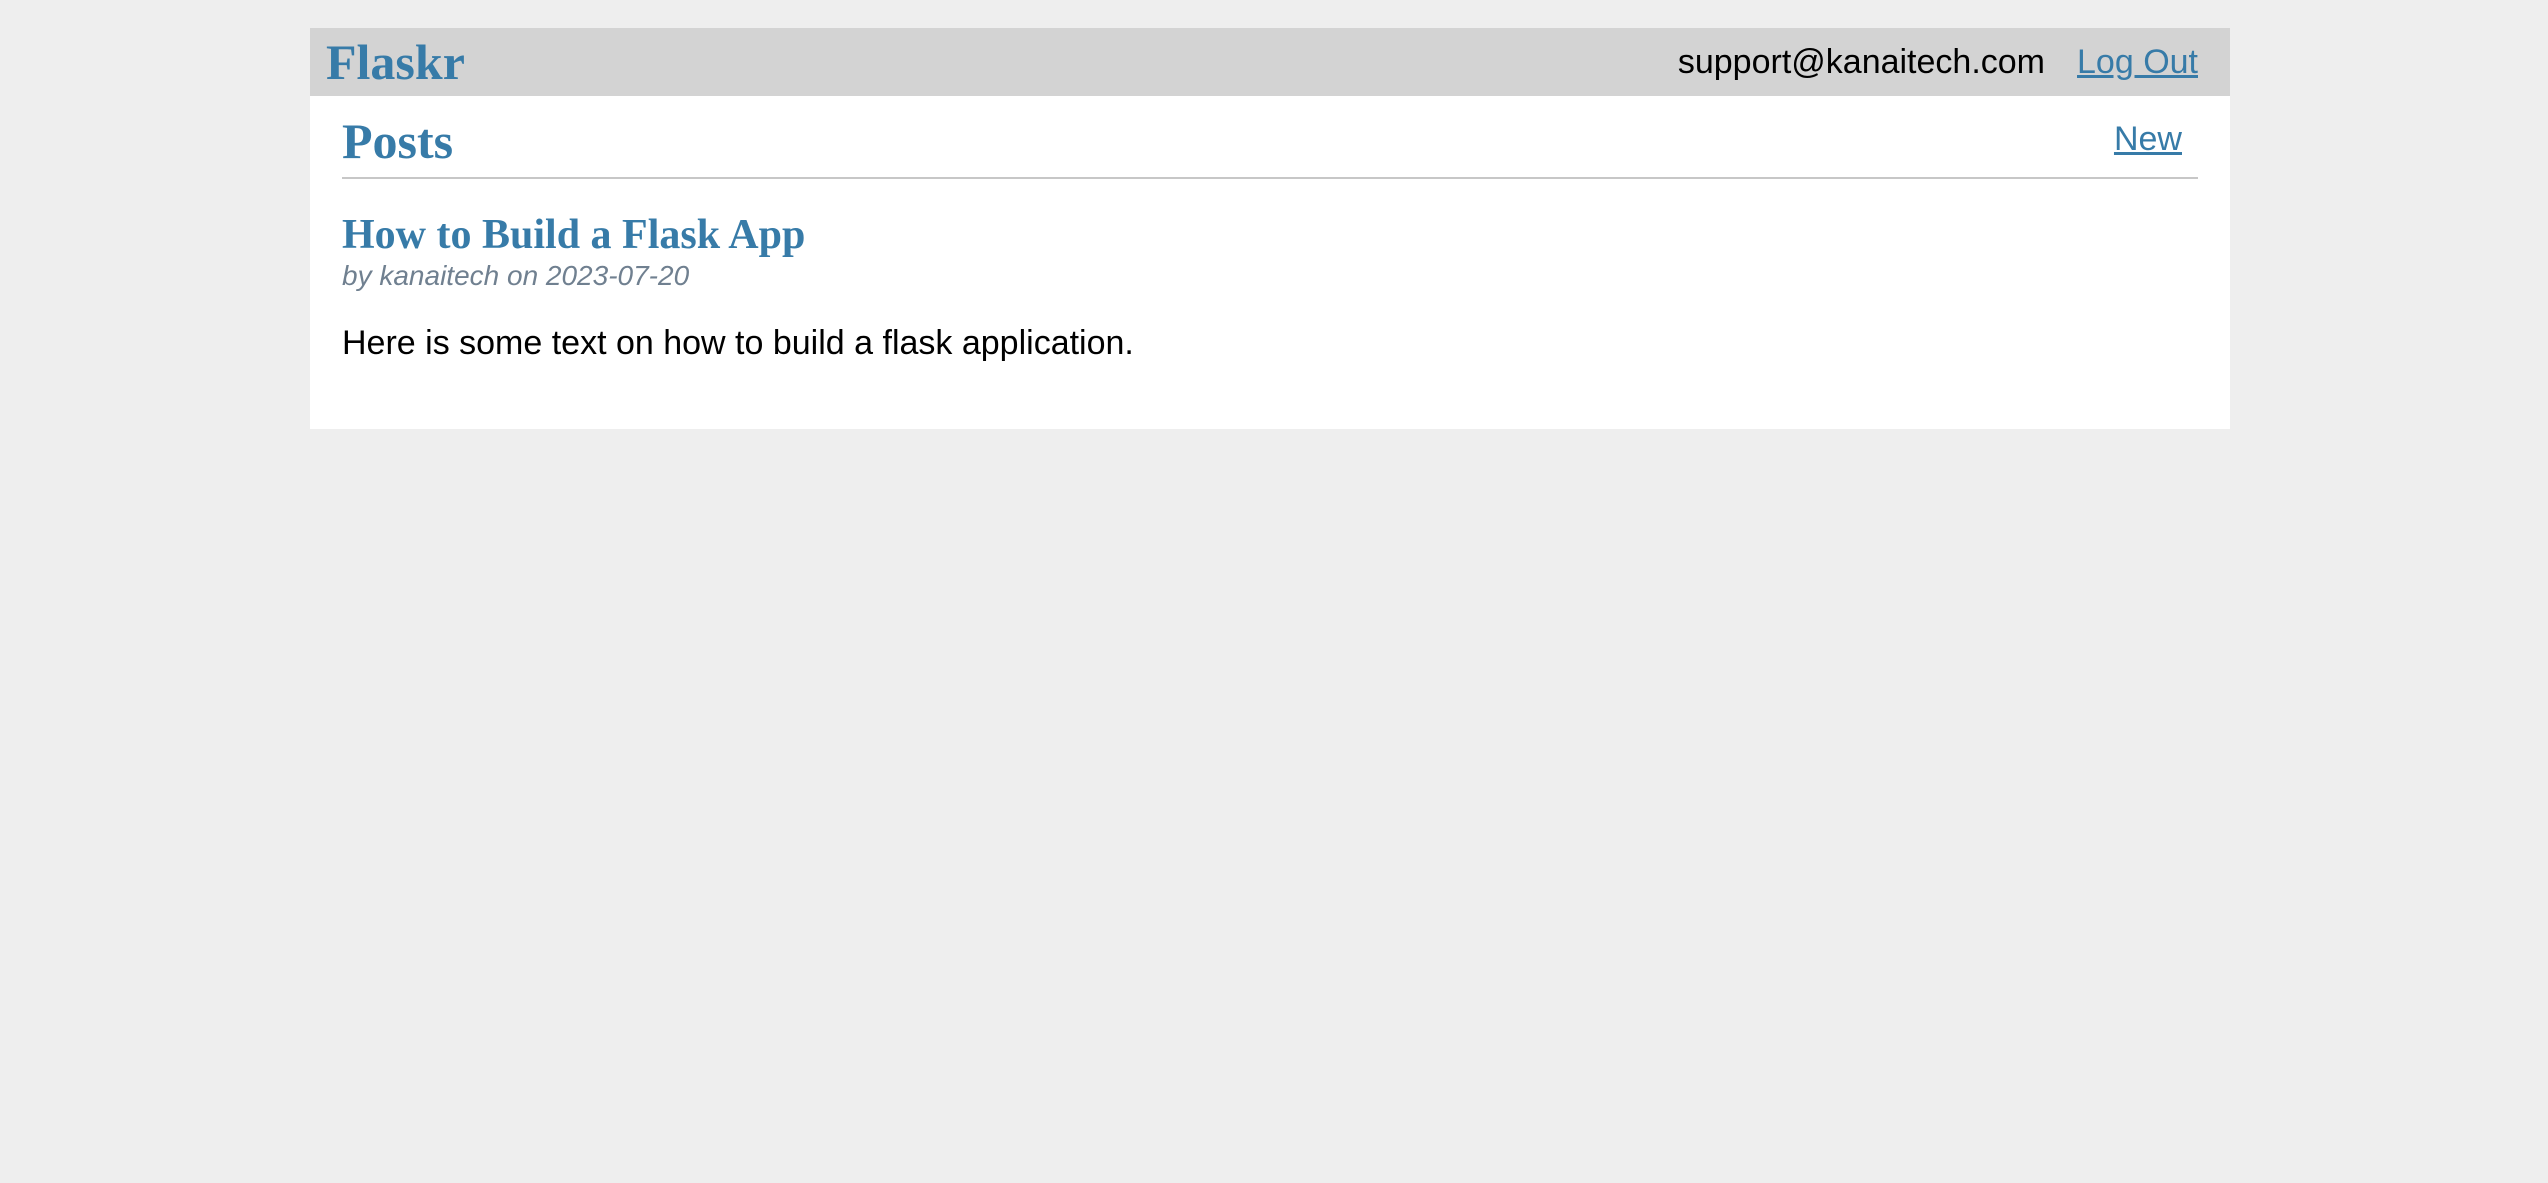  I want to click on brand-title: Flaskr, so click(395, 62).